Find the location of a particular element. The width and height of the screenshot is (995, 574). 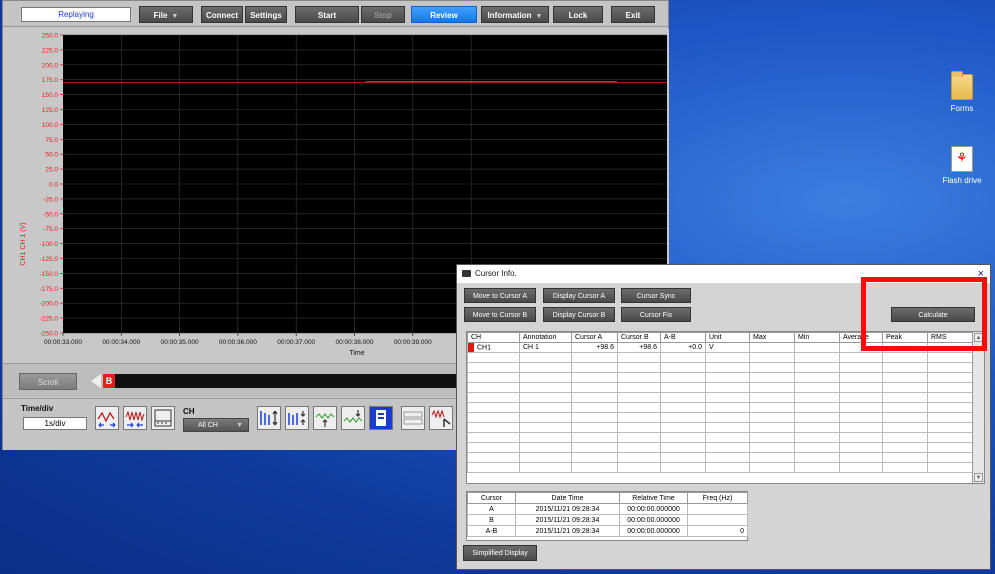

table-cell: CH 1 is located at coordinates (545, 347).